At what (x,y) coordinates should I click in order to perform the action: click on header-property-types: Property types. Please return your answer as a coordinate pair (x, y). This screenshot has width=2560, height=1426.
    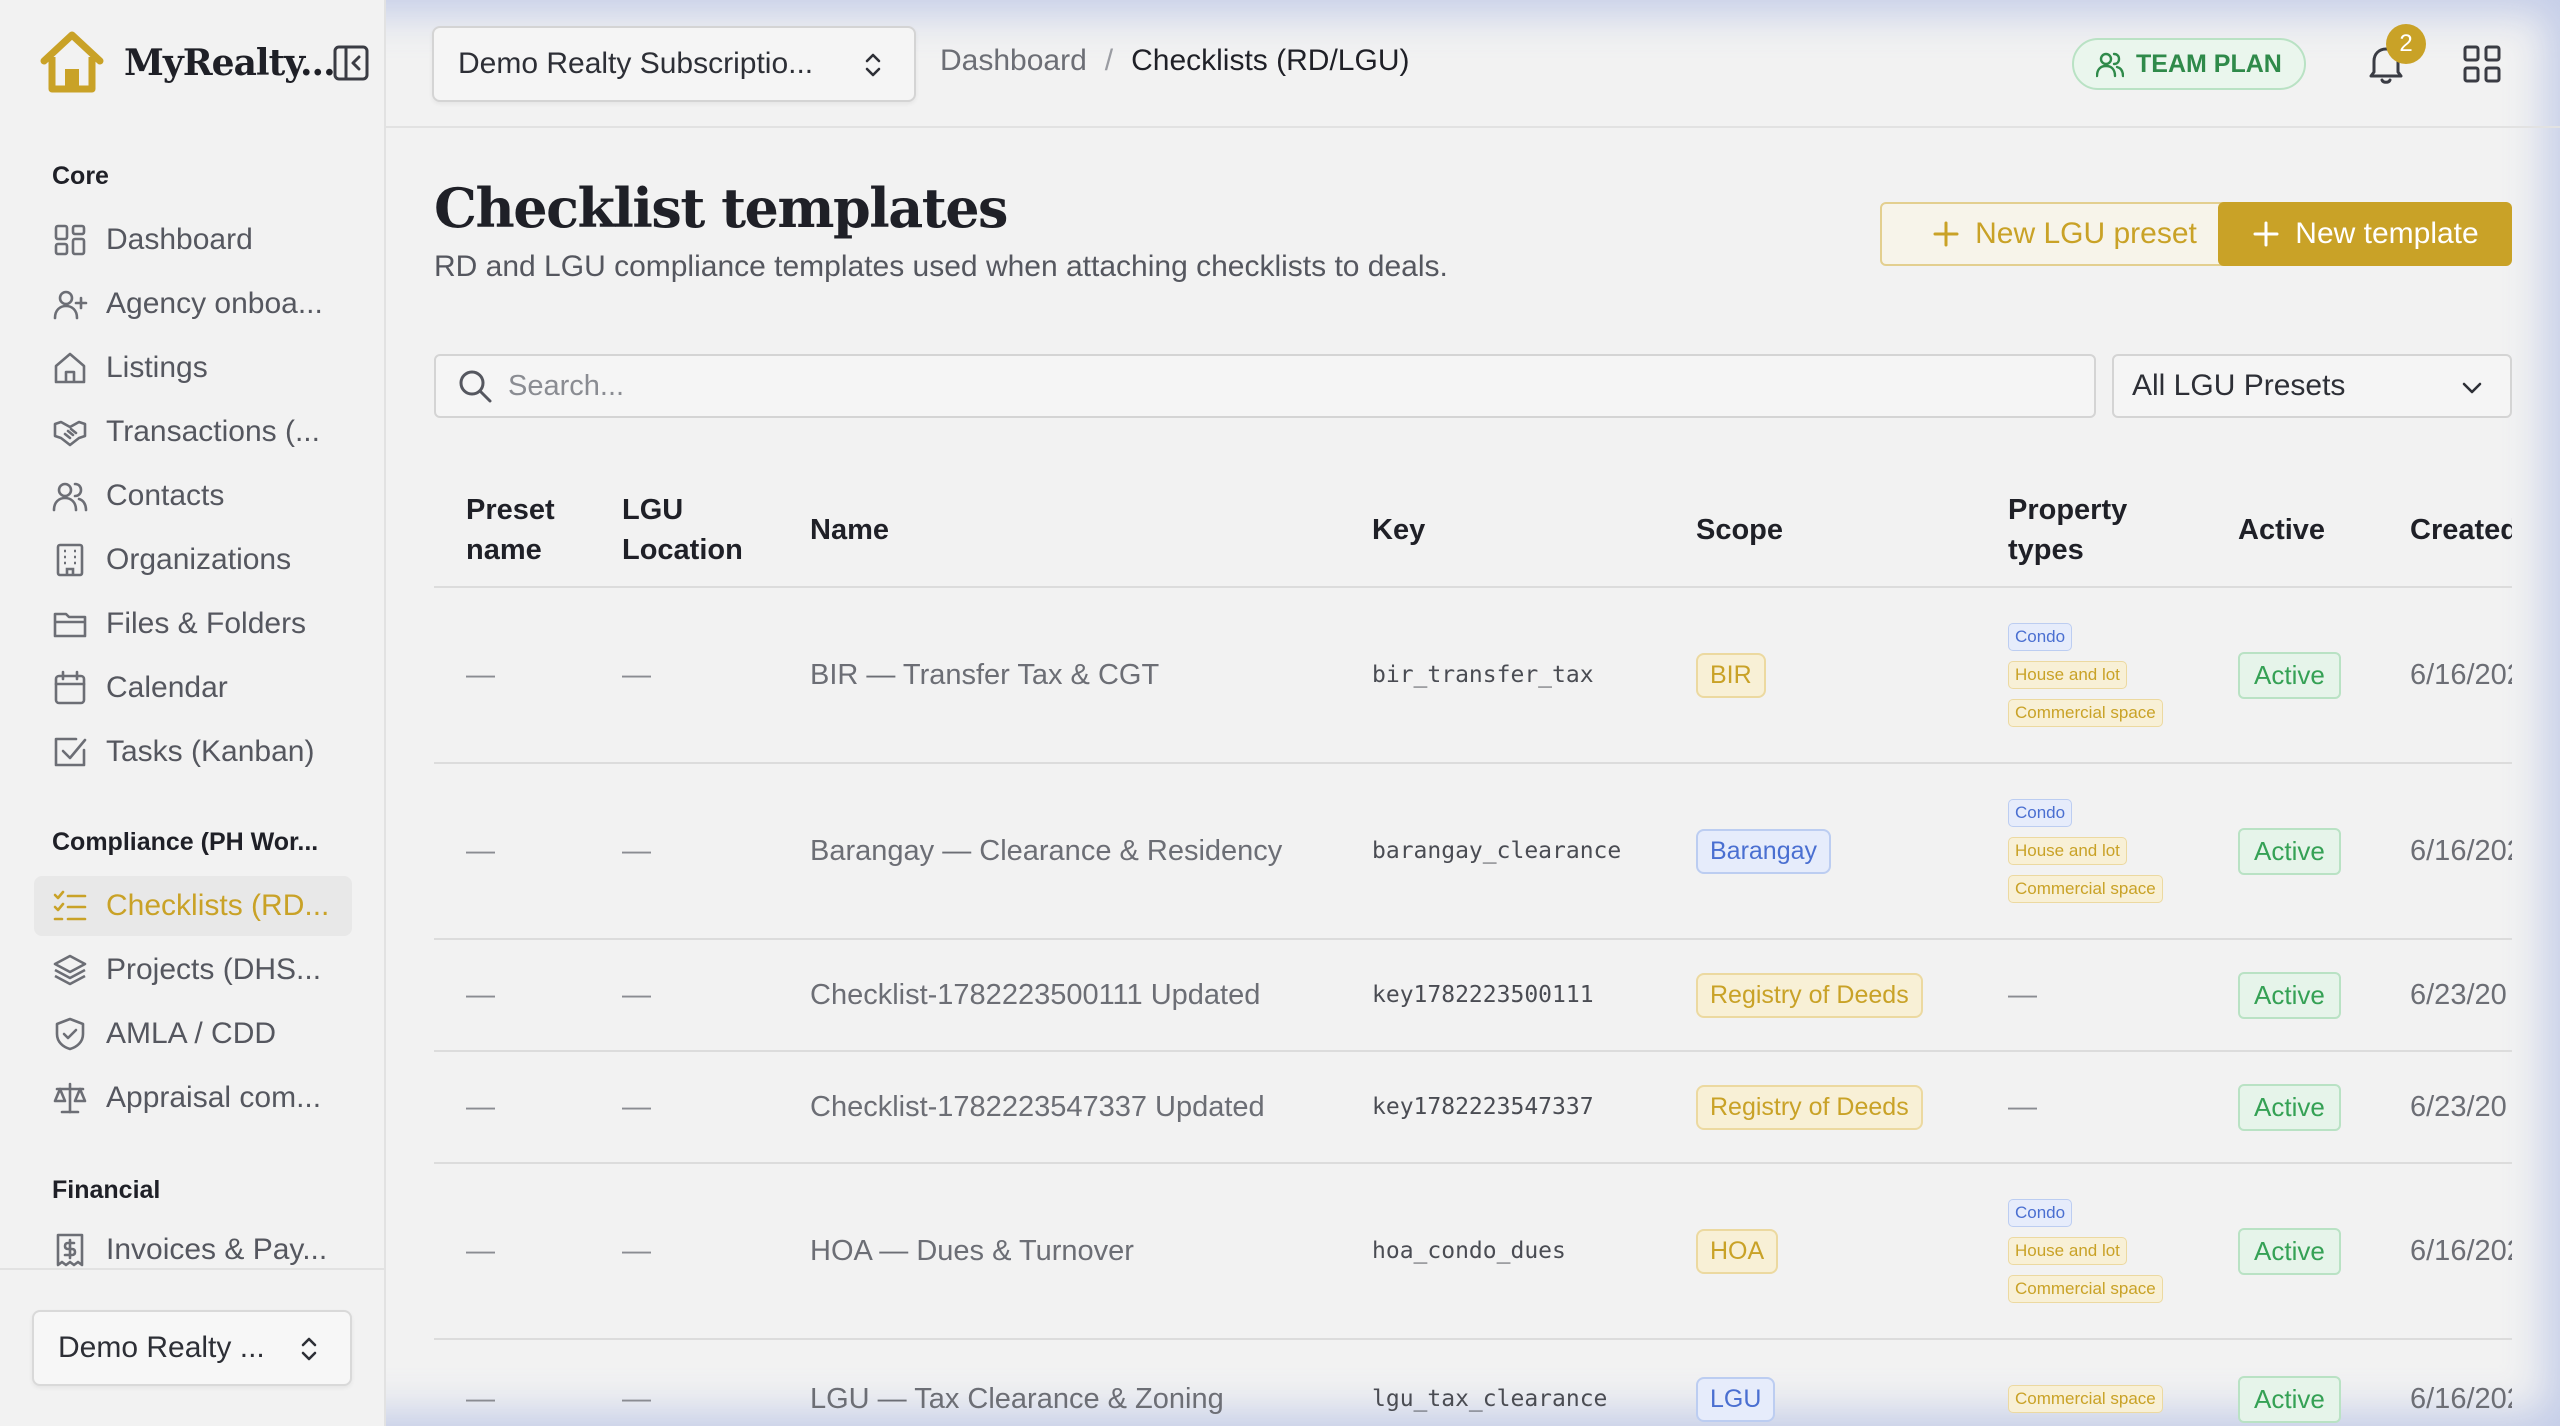
    Looking at the image, I should click on (2078, 530).